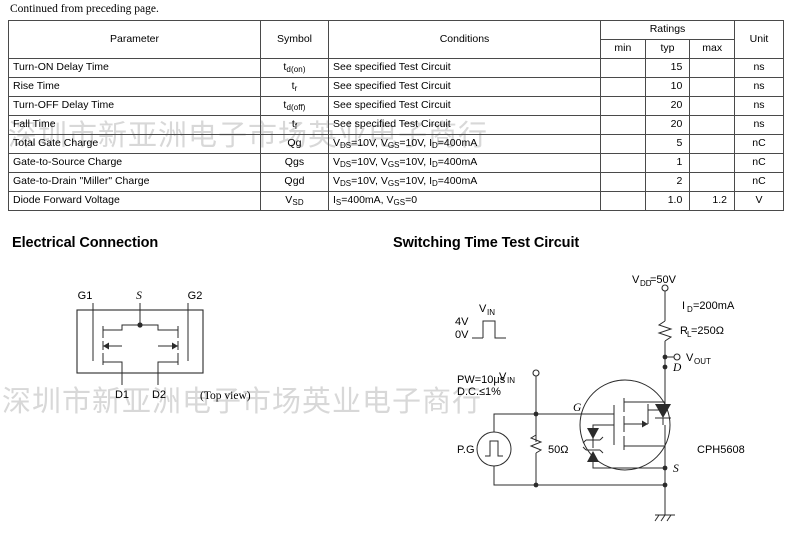 The width and height of the screenshot is (792, 536). I want to click on cell-typ: 1, so click(667, 163).